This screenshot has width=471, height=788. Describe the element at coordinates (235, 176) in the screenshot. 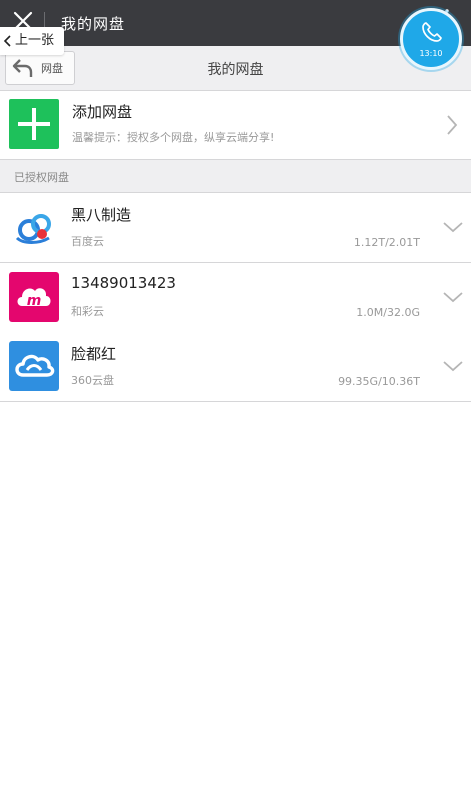

I see `section-header: 已授权网盘` at that location.